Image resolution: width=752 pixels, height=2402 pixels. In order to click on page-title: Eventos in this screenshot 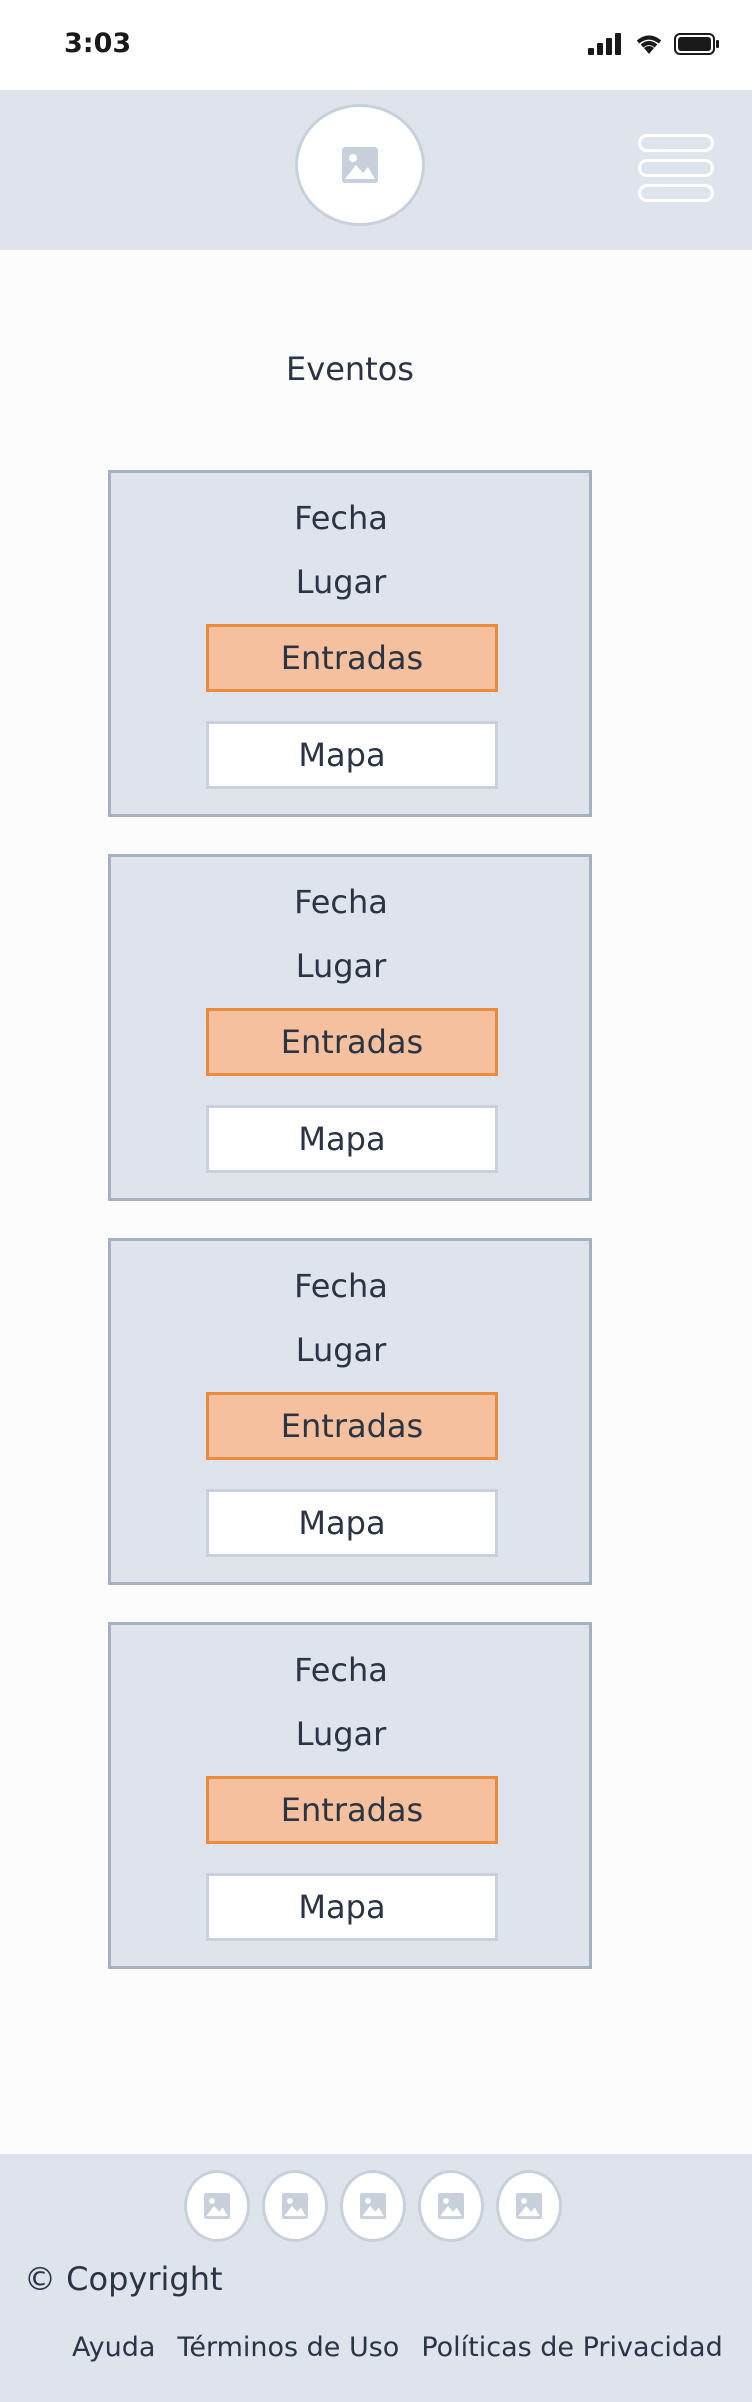, I will do `click(350, 369)`.